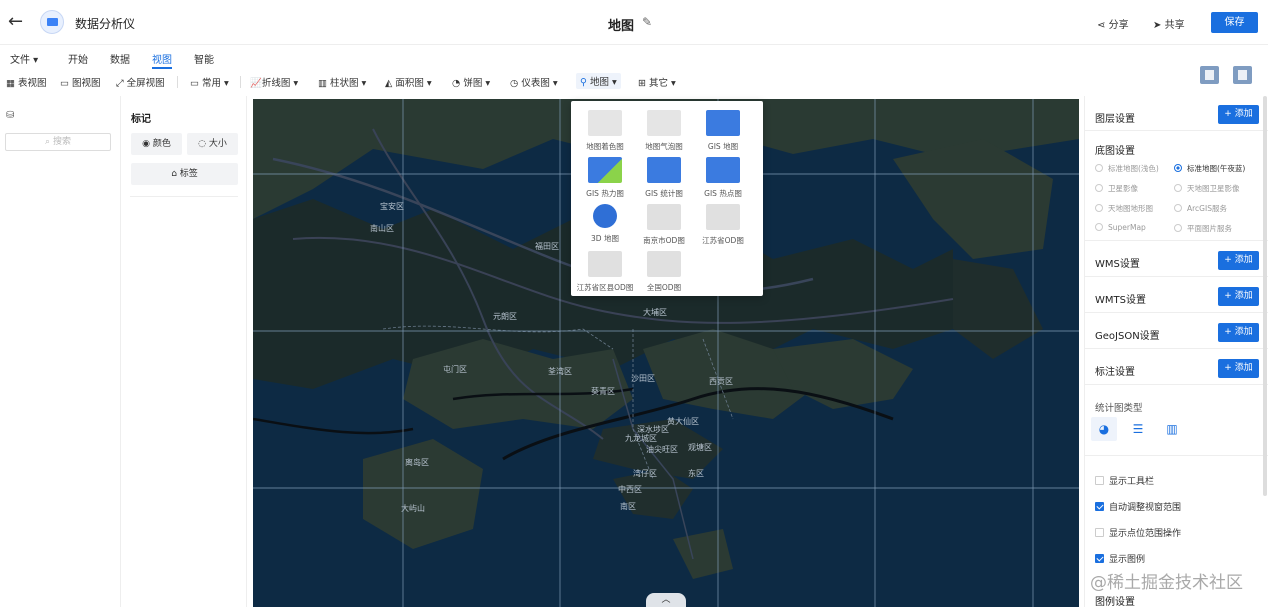  Describe the element at coordinates (1120, 227) in the screenshot. I see `base-option: SuperMap` at that location.